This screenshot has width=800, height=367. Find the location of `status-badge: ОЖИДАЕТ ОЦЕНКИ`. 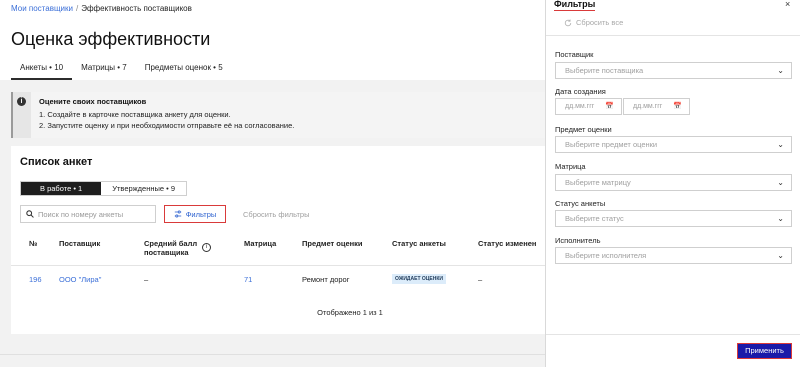

status-badge: ОЖИДАЕТ ОЦЕНКИ is located at coordinates (419, 279).